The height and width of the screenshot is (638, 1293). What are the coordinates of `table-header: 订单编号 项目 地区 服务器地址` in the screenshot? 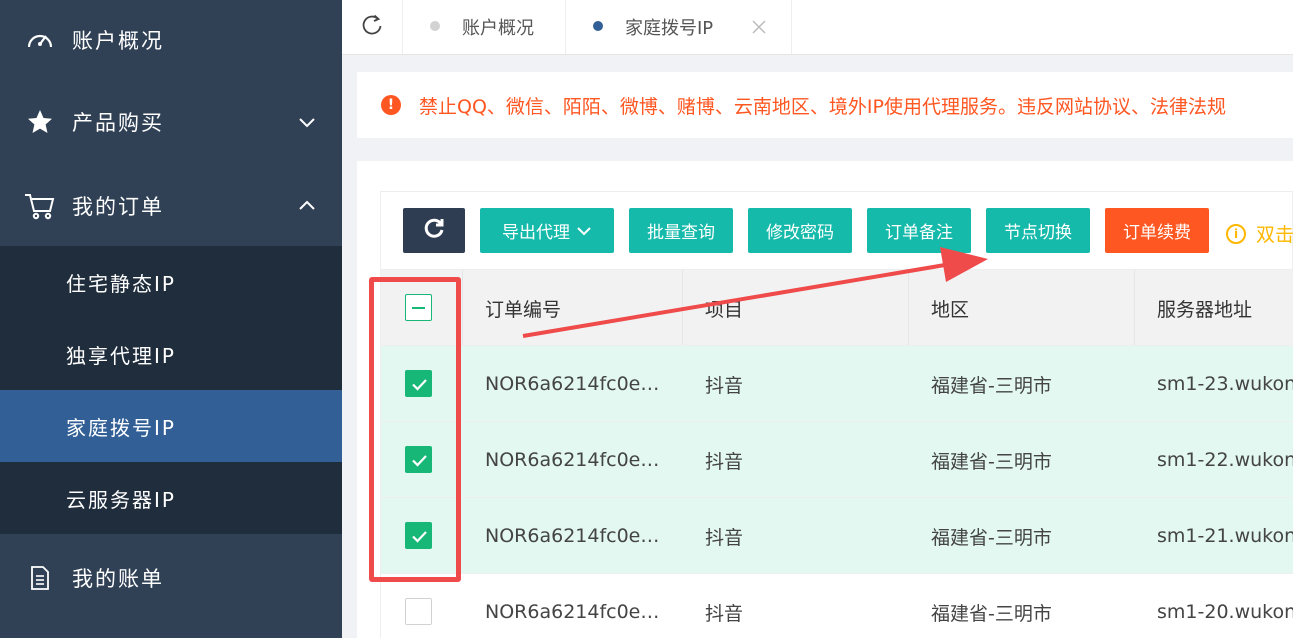 It's located at (837, 307).